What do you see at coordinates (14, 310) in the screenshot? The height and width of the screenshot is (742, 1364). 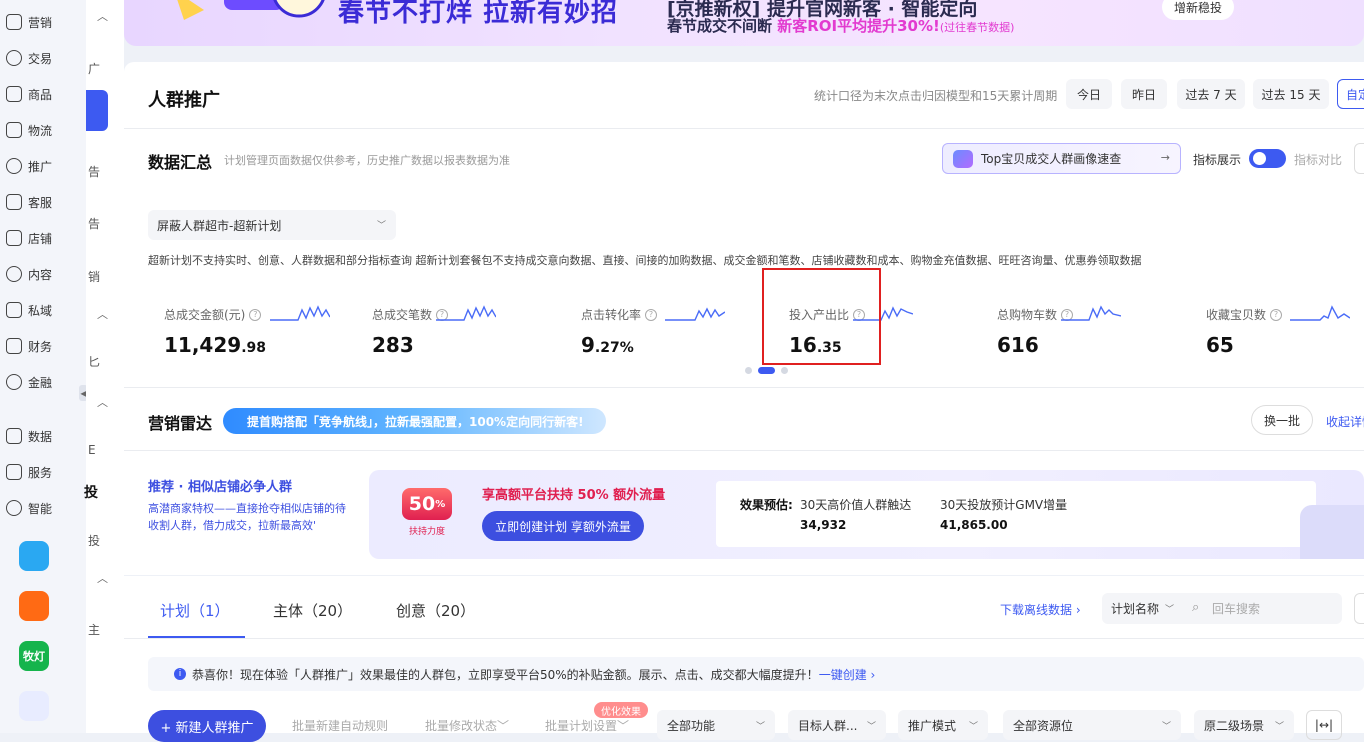 I see `people-icon` at bounding box center [14, 310].